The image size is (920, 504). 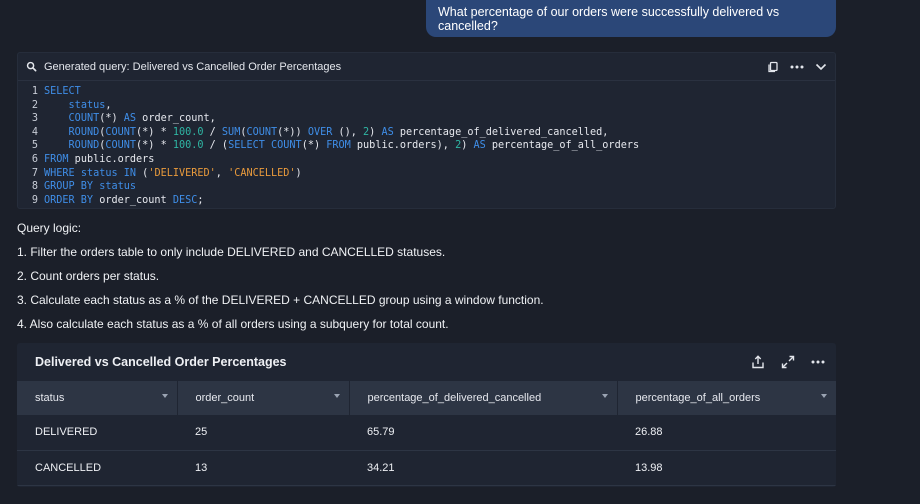 I want to click on code-token: 'DELIVERED', so click(x=182, y=173).